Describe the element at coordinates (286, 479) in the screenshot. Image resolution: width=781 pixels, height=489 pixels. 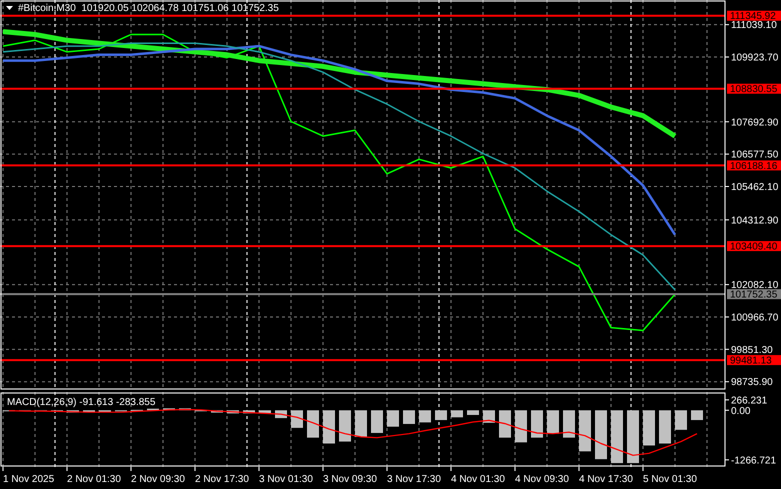
I see `time-axis-label: 3 Nov 01:30` at that location.